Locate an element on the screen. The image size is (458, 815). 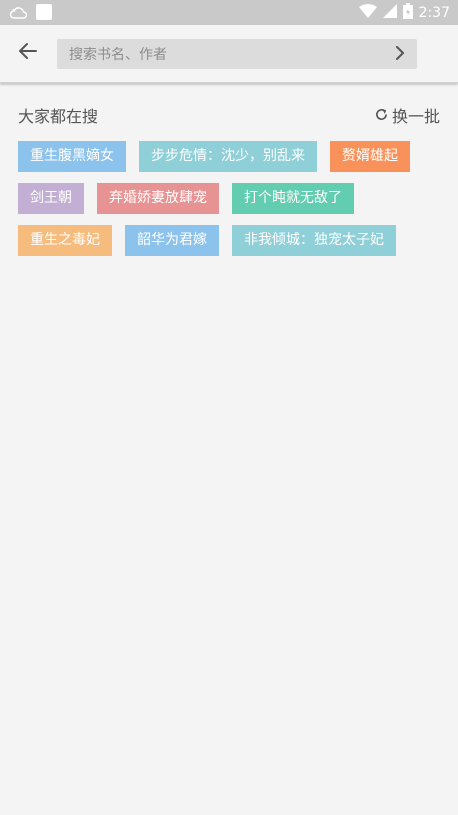
search-tag: 重生腹黑嫡女 is located at coordinates (72, 156).